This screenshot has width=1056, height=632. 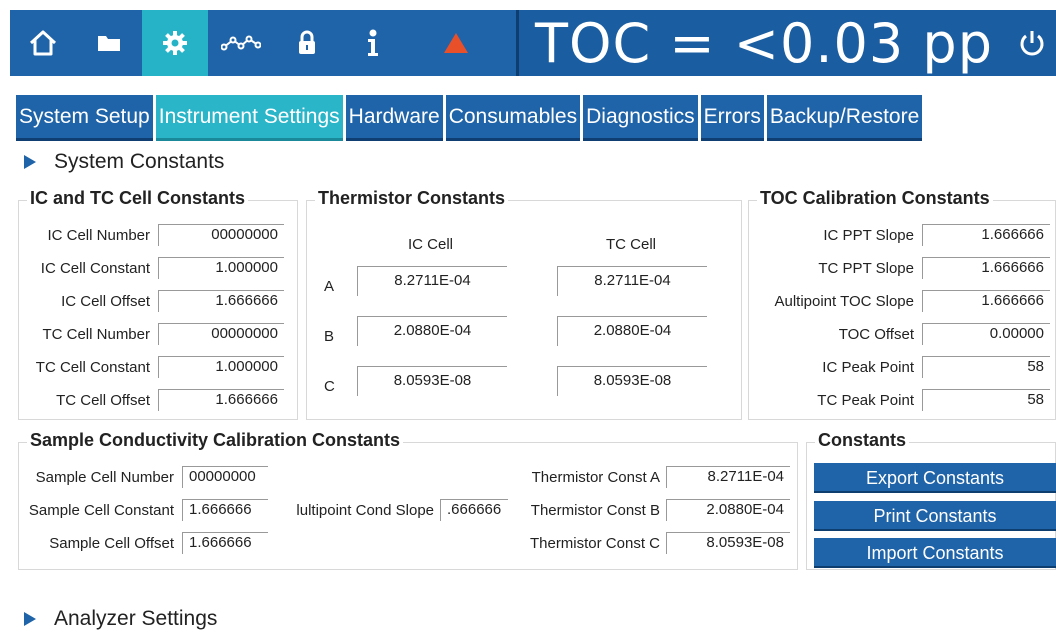 What do you see at coordinates (986, 334) in the screenshot?
I see `toc-offset-field: 0.00000` at bounding box center [986, 334].